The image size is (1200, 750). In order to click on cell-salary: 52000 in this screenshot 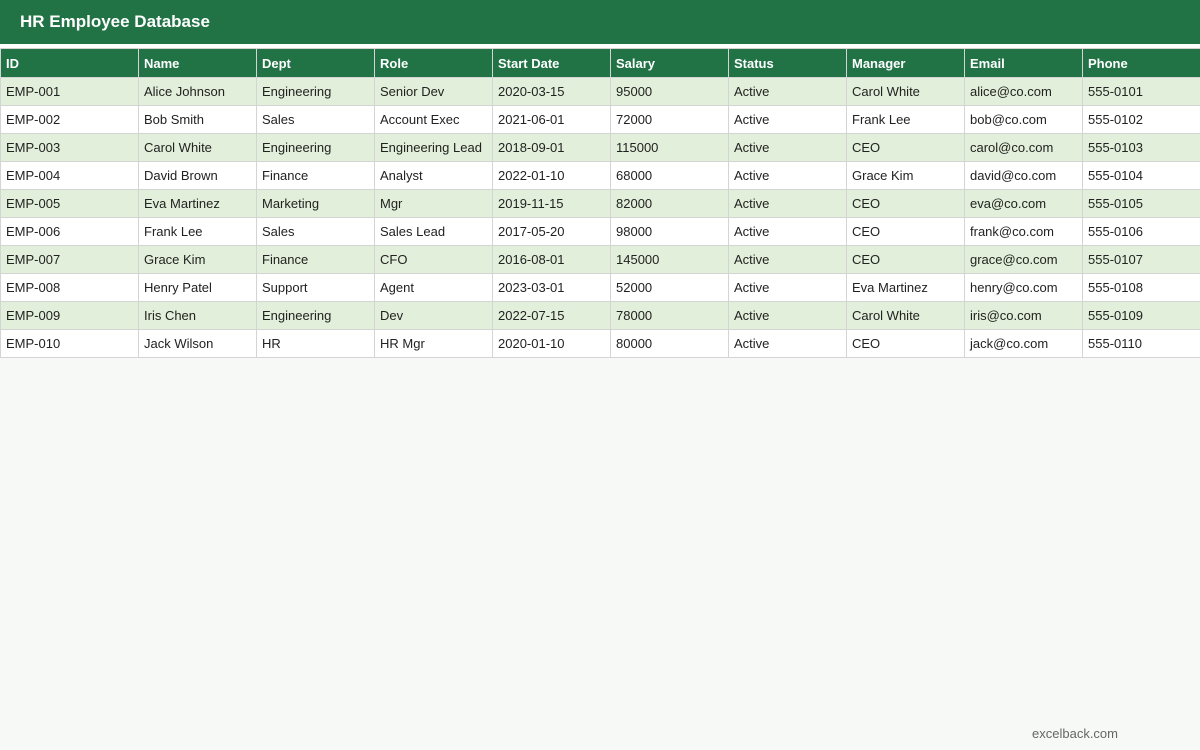, I will do `click(669, 287)`.